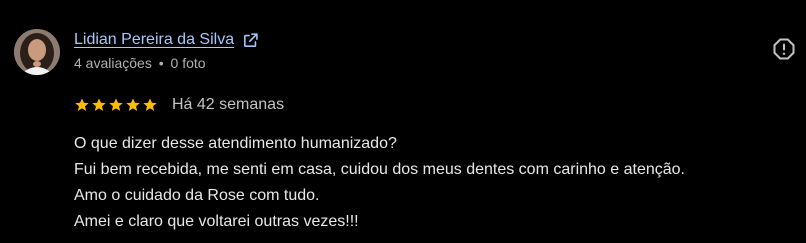 The width and height of the screenshot is (806, 243). I want to click on author-stats: 4 avaliações • 0 foto, so click(140, 63).